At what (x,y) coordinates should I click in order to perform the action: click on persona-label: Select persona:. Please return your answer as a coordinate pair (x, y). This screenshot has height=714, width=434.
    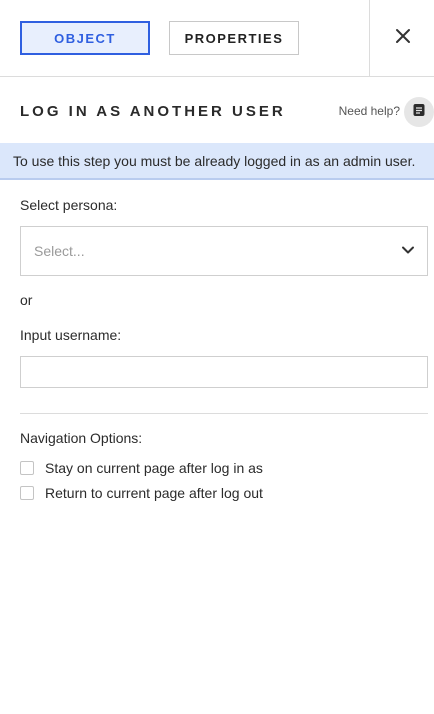
    Looking at the image, I should click on (69, 205).